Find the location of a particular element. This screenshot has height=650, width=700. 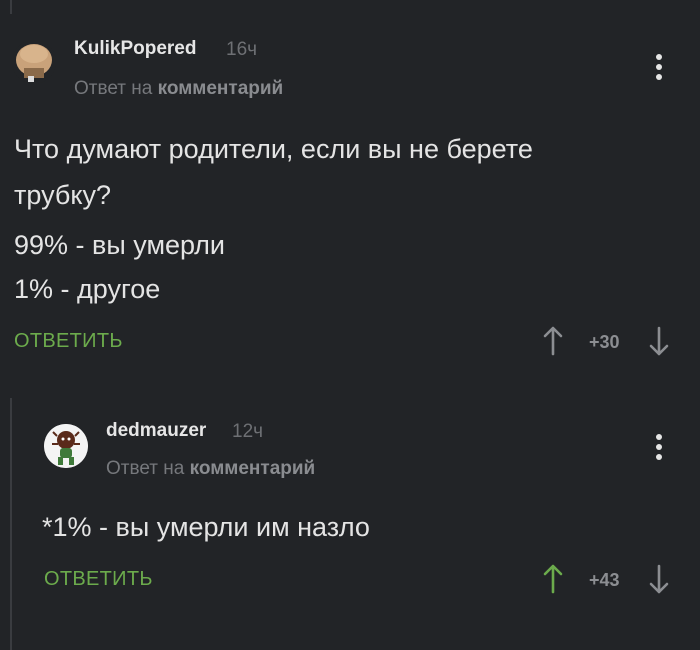

comment-text-line: Что думают родители, если вы не берете is located at coordinates (273, 149).